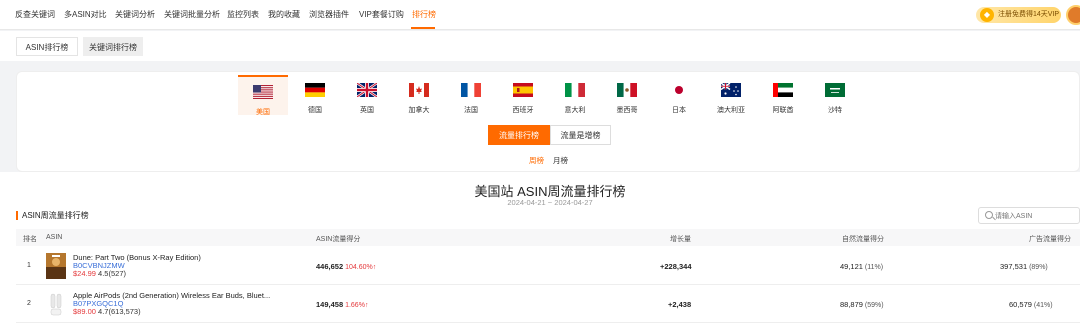 Image resolution: width=1080 pixels, height=328 pixels. What do you see at coordinates (423, 28) in the screenshot?
I see `nav-active-indicator` at bounding box center [423, 28].